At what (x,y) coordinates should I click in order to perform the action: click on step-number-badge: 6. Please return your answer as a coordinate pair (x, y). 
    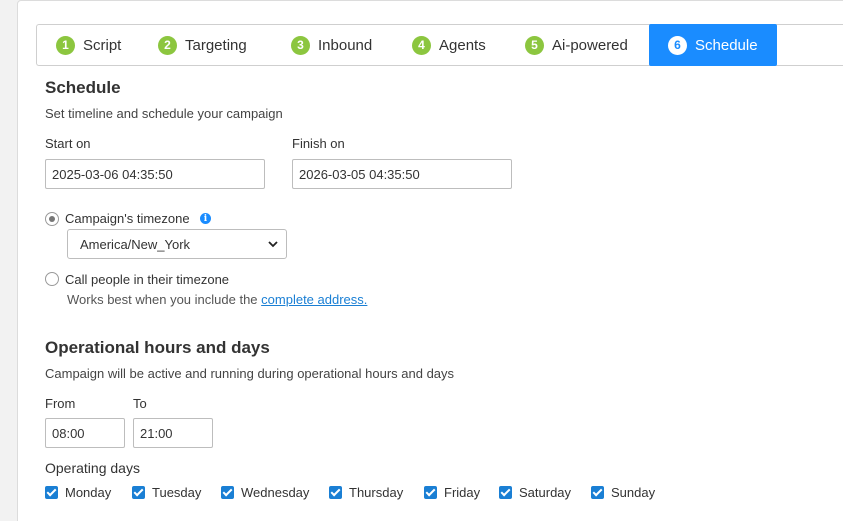
    Looking at the image, I should click on (677, 45).